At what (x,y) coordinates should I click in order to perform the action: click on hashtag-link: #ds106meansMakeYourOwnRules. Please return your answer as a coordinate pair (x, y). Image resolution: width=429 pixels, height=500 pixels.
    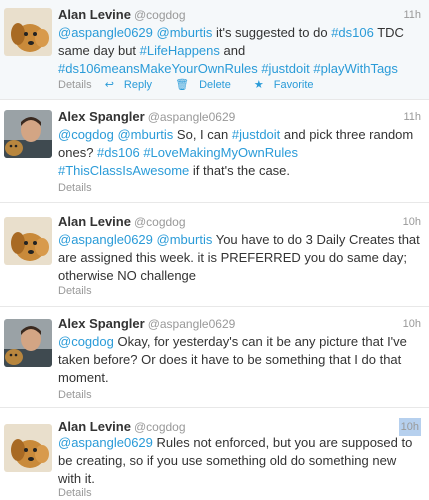
    Looking at the image, I should click on (158, 68).